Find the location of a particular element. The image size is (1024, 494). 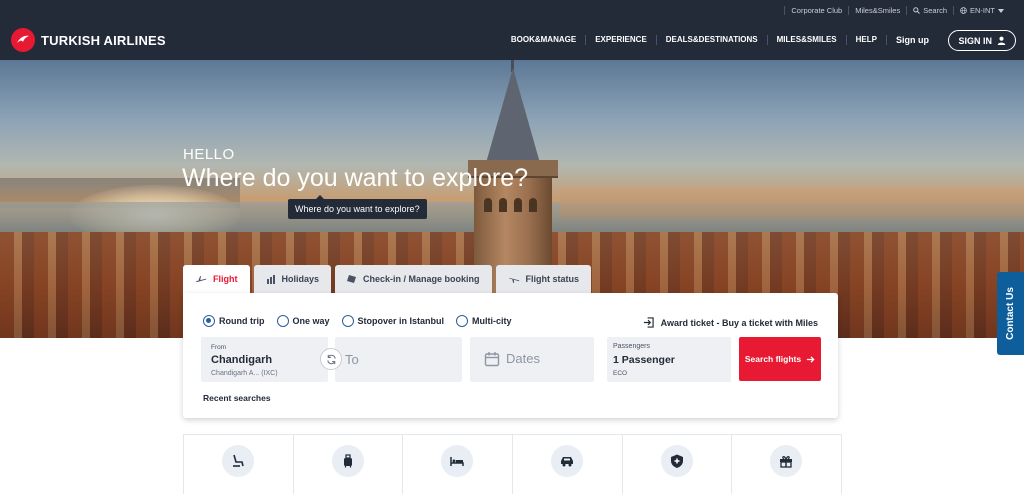

search-link: Search is located at coordinates (929, 10).